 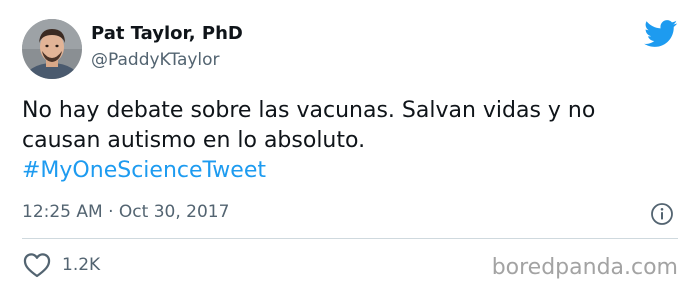 I want to click on watermark: boredpanda.com, so click(x=584, y=267).